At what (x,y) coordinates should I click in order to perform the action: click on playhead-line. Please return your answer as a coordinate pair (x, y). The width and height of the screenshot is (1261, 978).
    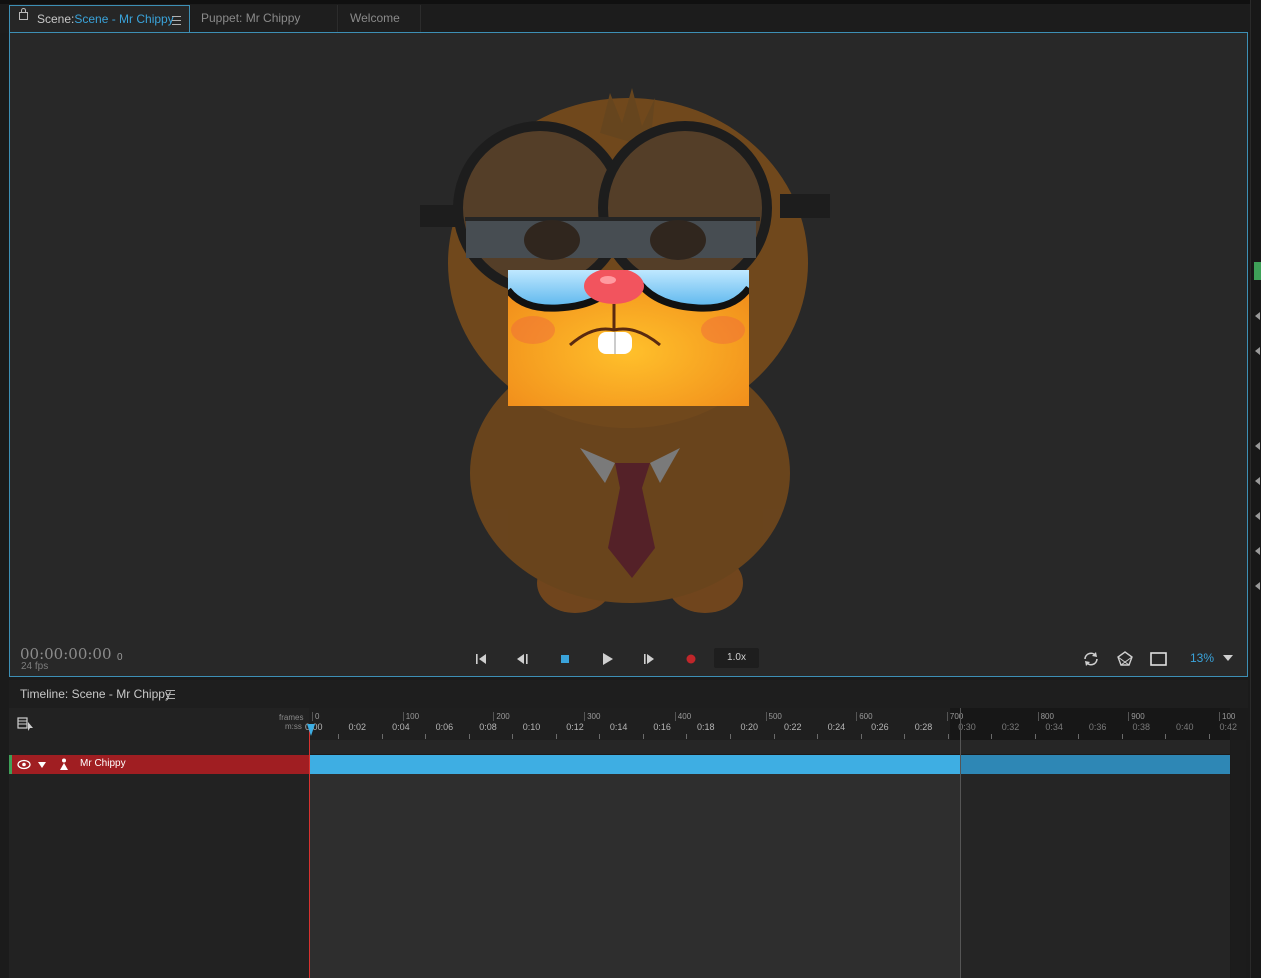
    Looking at the image, I should click on (309, 853).